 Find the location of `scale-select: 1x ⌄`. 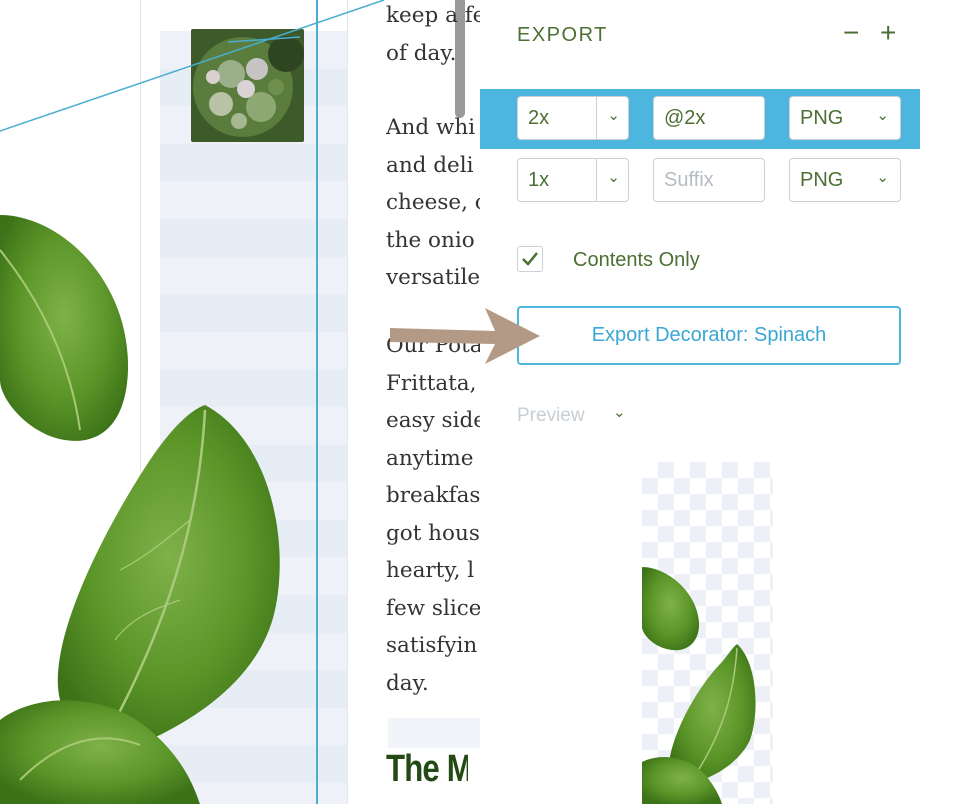

scale-select: 1x ⌄ is located at coordinates (573, 180).